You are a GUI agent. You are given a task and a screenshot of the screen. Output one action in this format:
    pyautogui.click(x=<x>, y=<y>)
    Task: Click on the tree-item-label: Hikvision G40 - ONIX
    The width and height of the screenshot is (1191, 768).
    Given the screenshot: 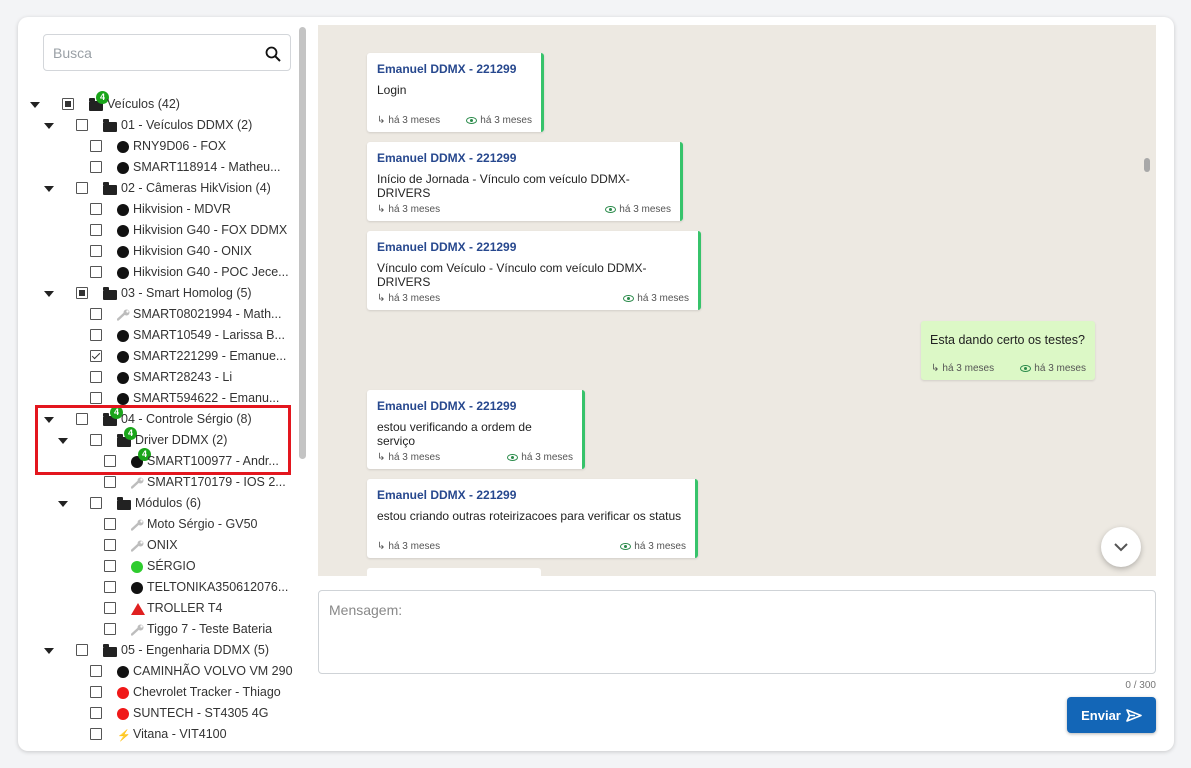 What is the action you would take?
    pyautogui.click(x=192, y=251)
    